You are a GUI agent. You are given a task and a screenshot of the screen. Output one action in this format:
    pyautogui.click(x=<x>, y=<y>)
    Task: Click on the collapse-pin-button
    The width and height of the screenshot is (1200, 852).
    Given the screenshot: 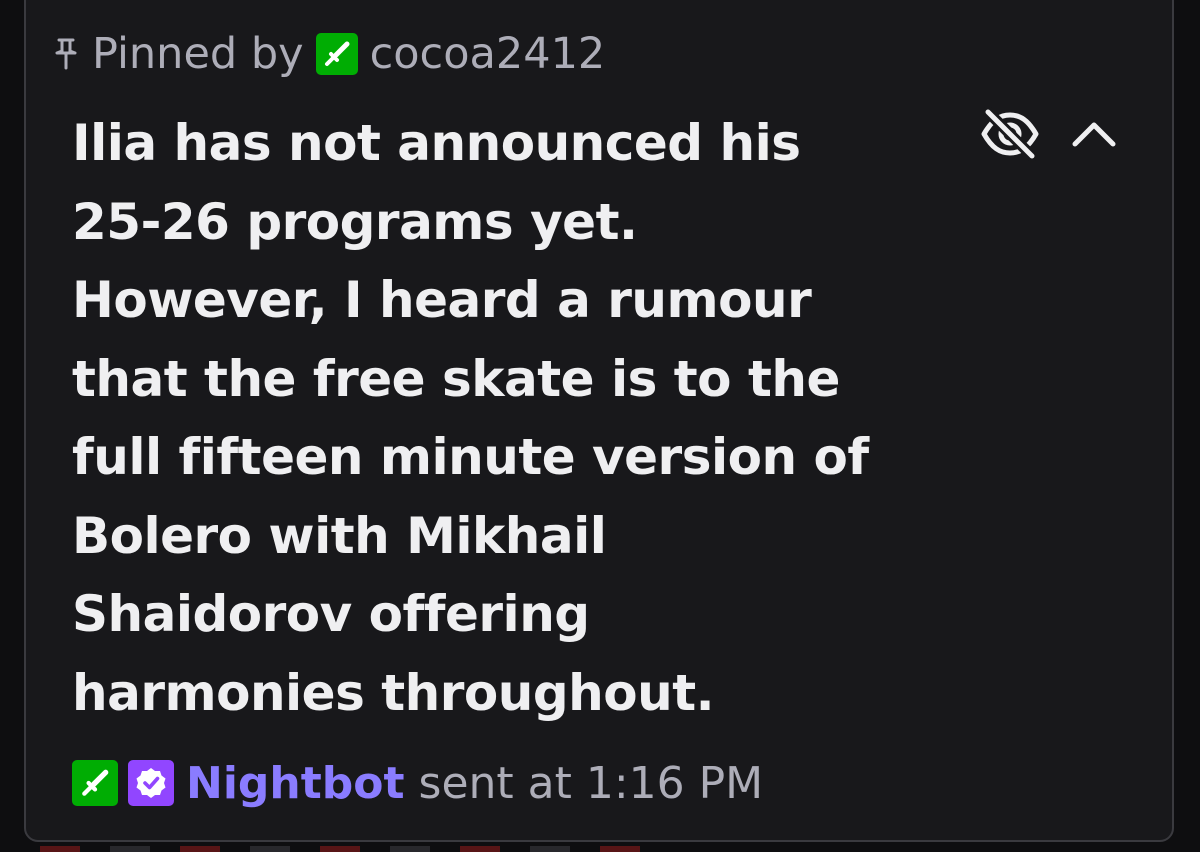 What is the action you would take?
    pyautogui.click(x=1094, y=136)
    